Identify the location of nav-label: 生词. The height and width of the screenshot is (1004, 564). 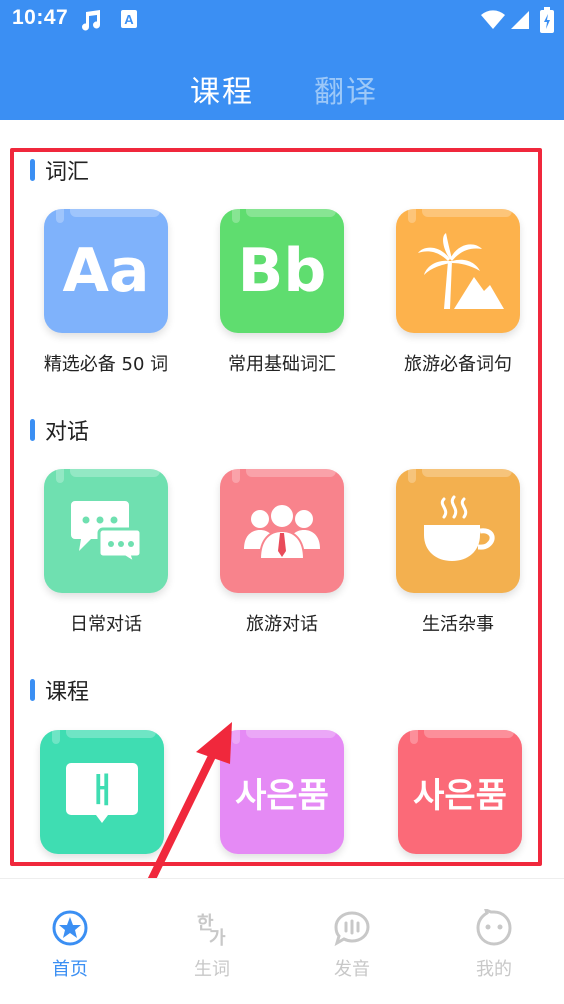
(212, 969).